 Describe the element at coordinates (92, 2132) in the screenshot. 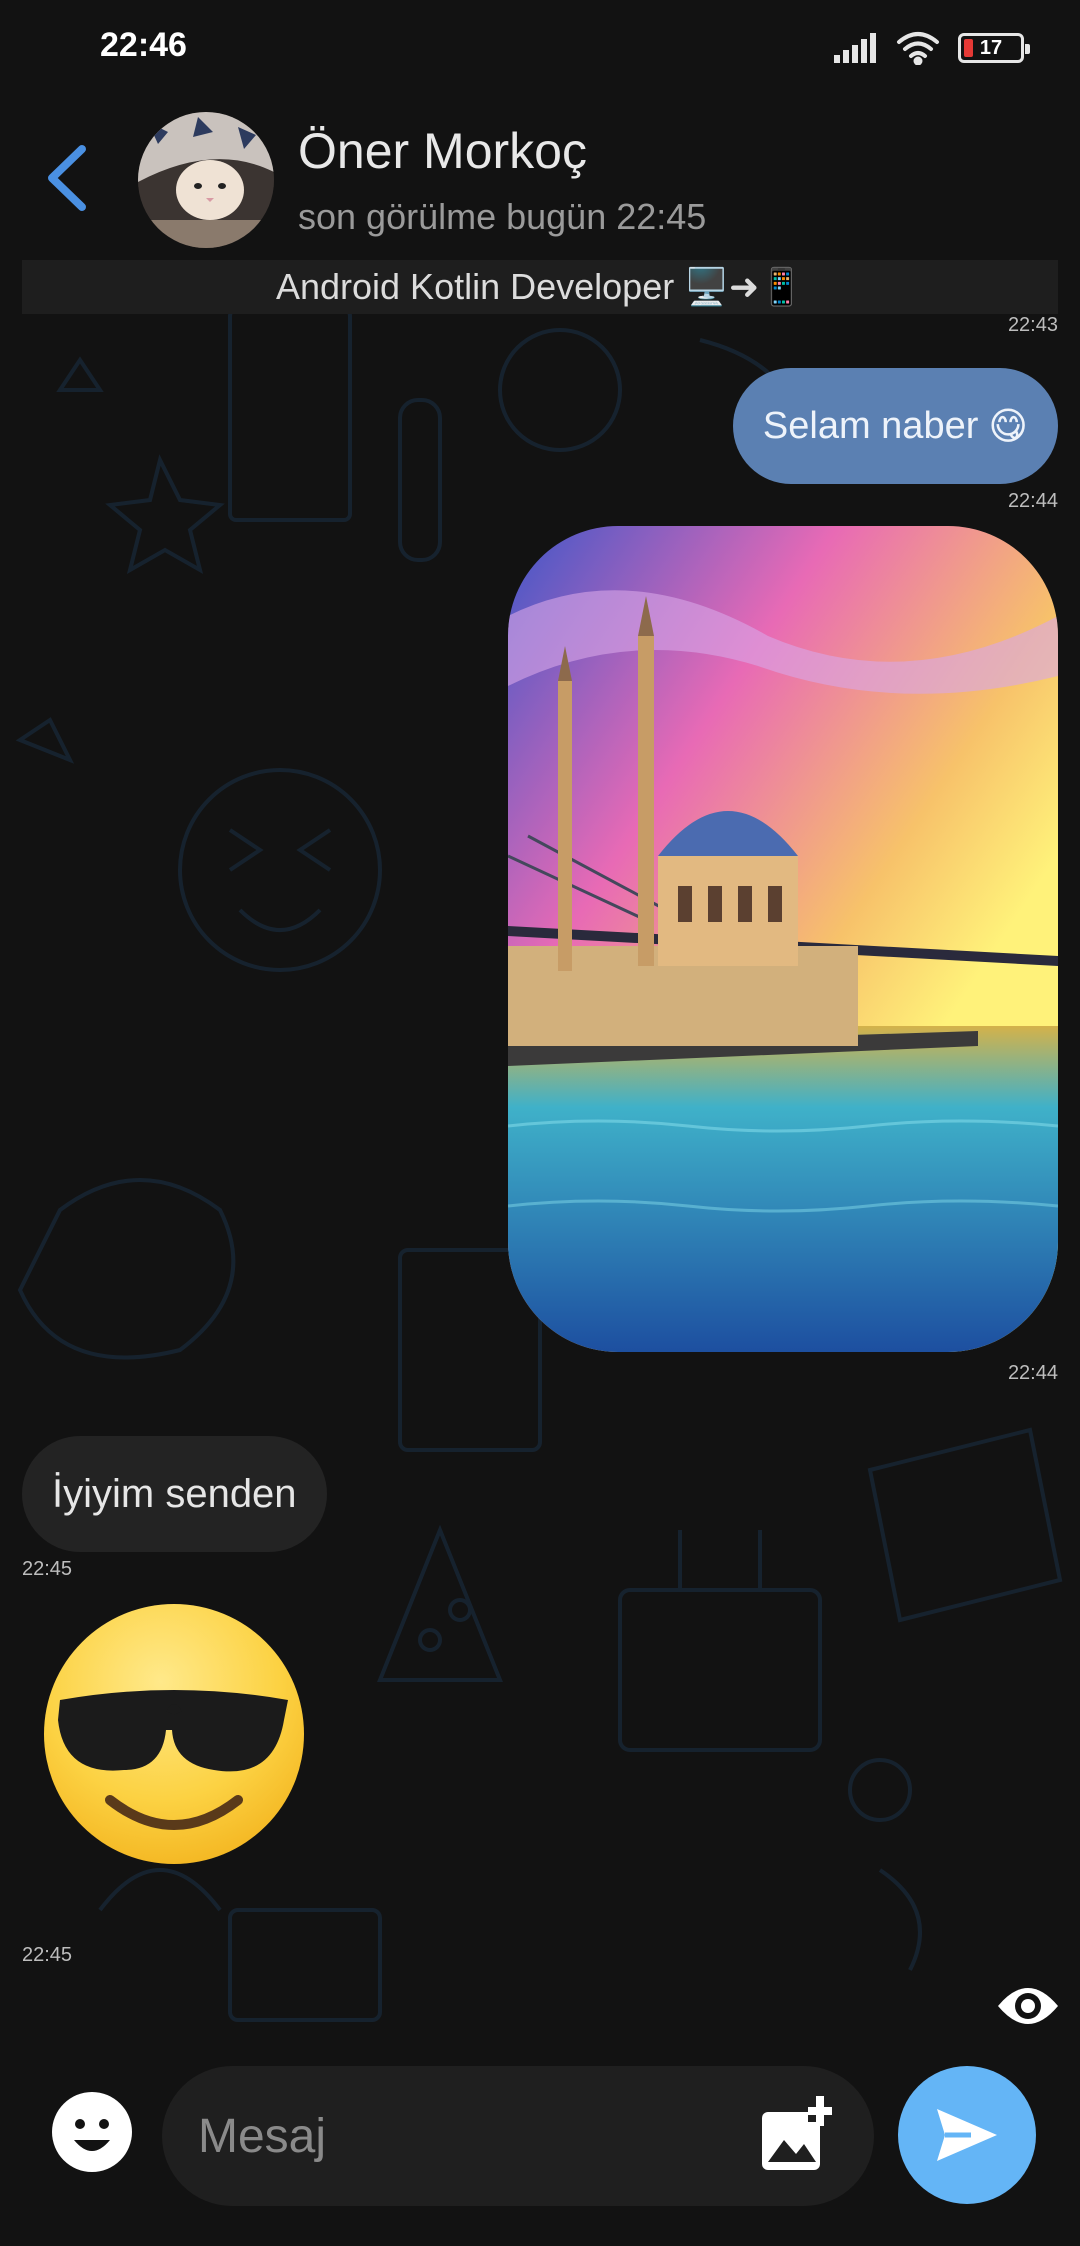

I see `emoji-face-icon` at that location.